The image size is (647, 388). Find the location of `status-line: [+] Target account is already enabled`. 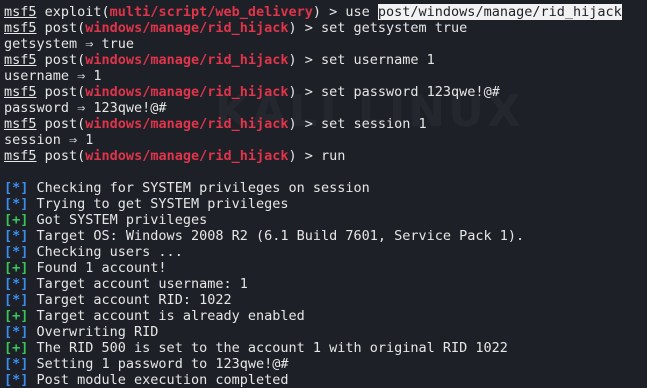

status-line: [+] Target account is already enabled is located at coordinates (154, 316).